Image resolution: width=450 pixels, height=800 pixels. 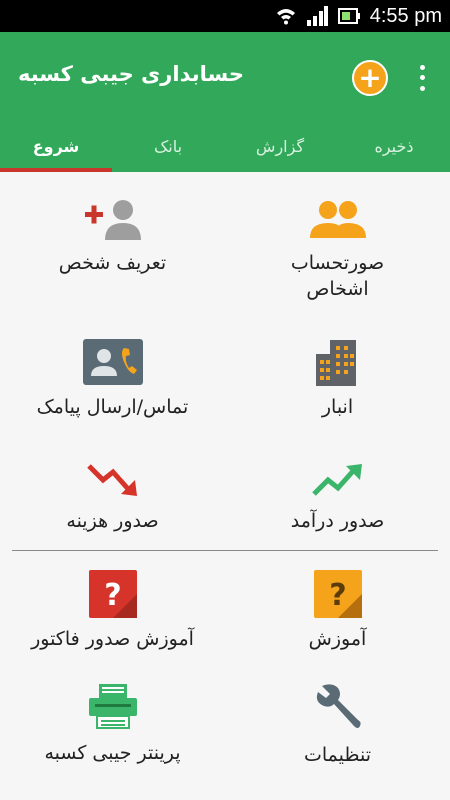 I want to click on wifi-icon, so click(x=285, y=17).